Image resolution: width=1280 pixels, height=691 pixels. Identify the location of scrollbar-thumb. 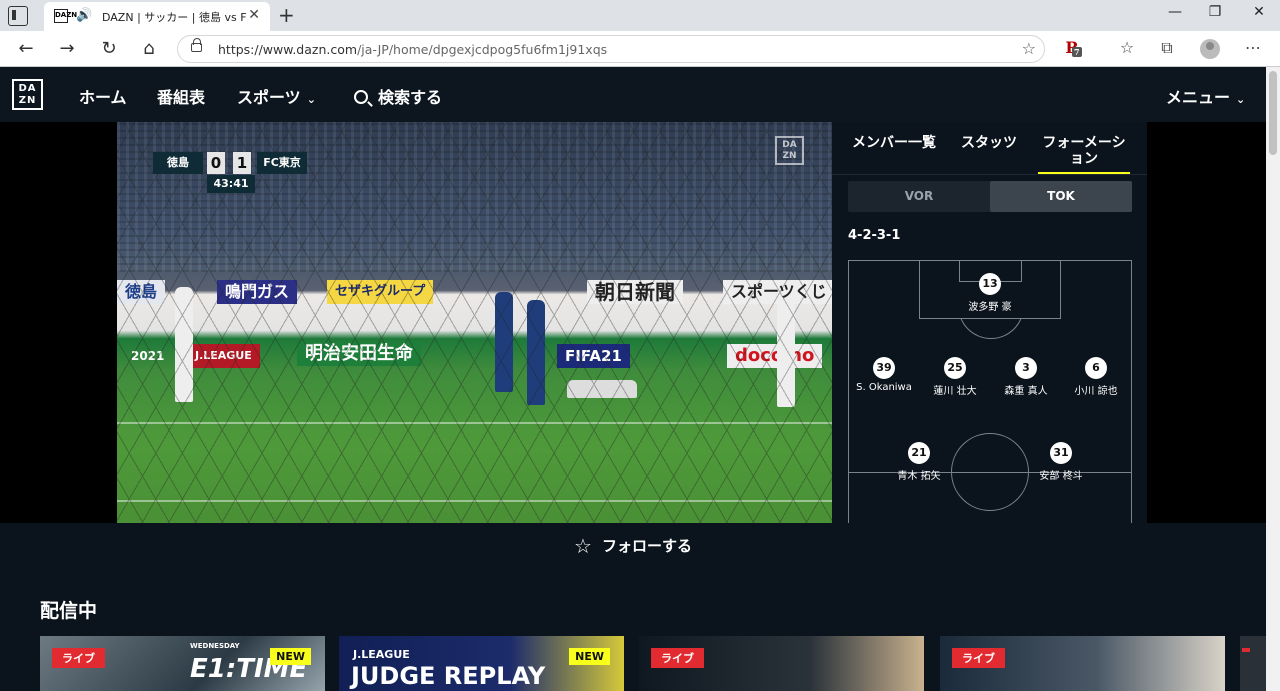
(1273, 113).